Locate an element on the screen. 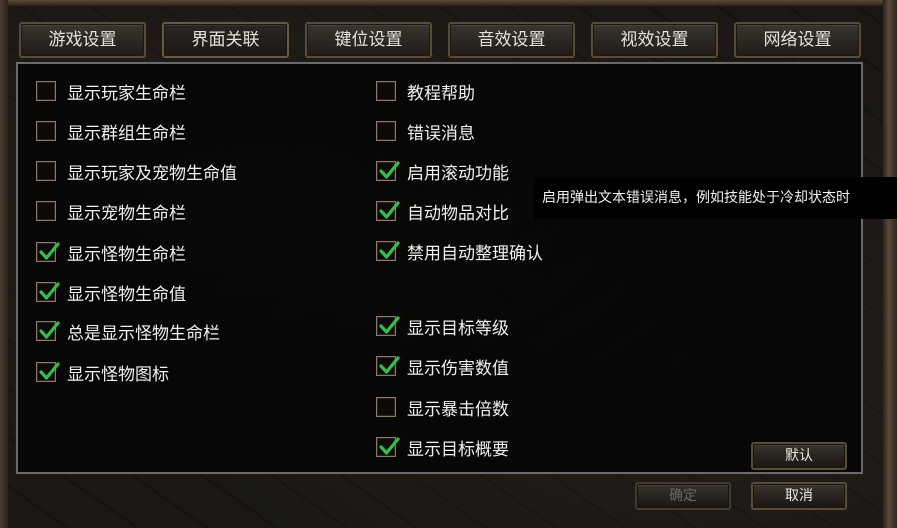 The width and height of the screenshot is (897, 528). option-show-monster-health-bar: 显示怪物生命栏 is located at coordinates (111, 252).